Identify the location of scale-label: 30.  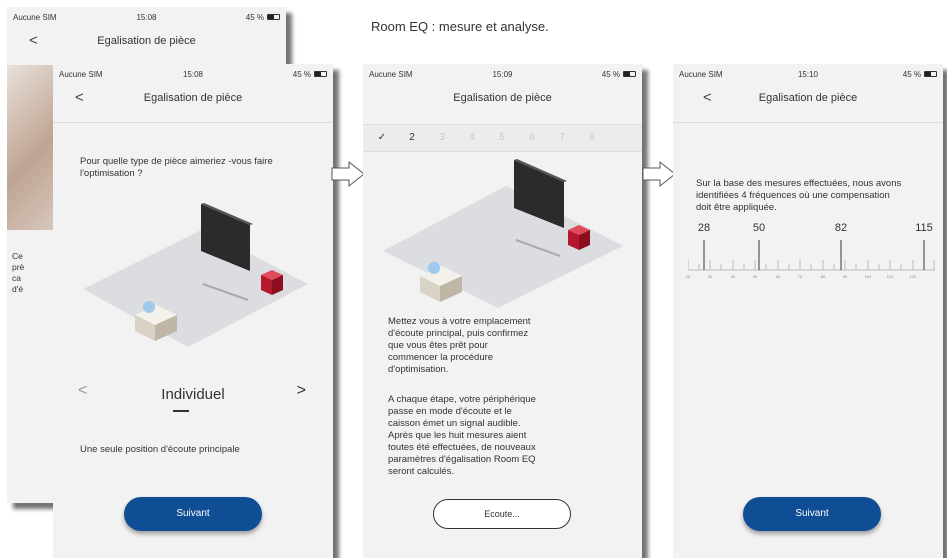
(710, 276).